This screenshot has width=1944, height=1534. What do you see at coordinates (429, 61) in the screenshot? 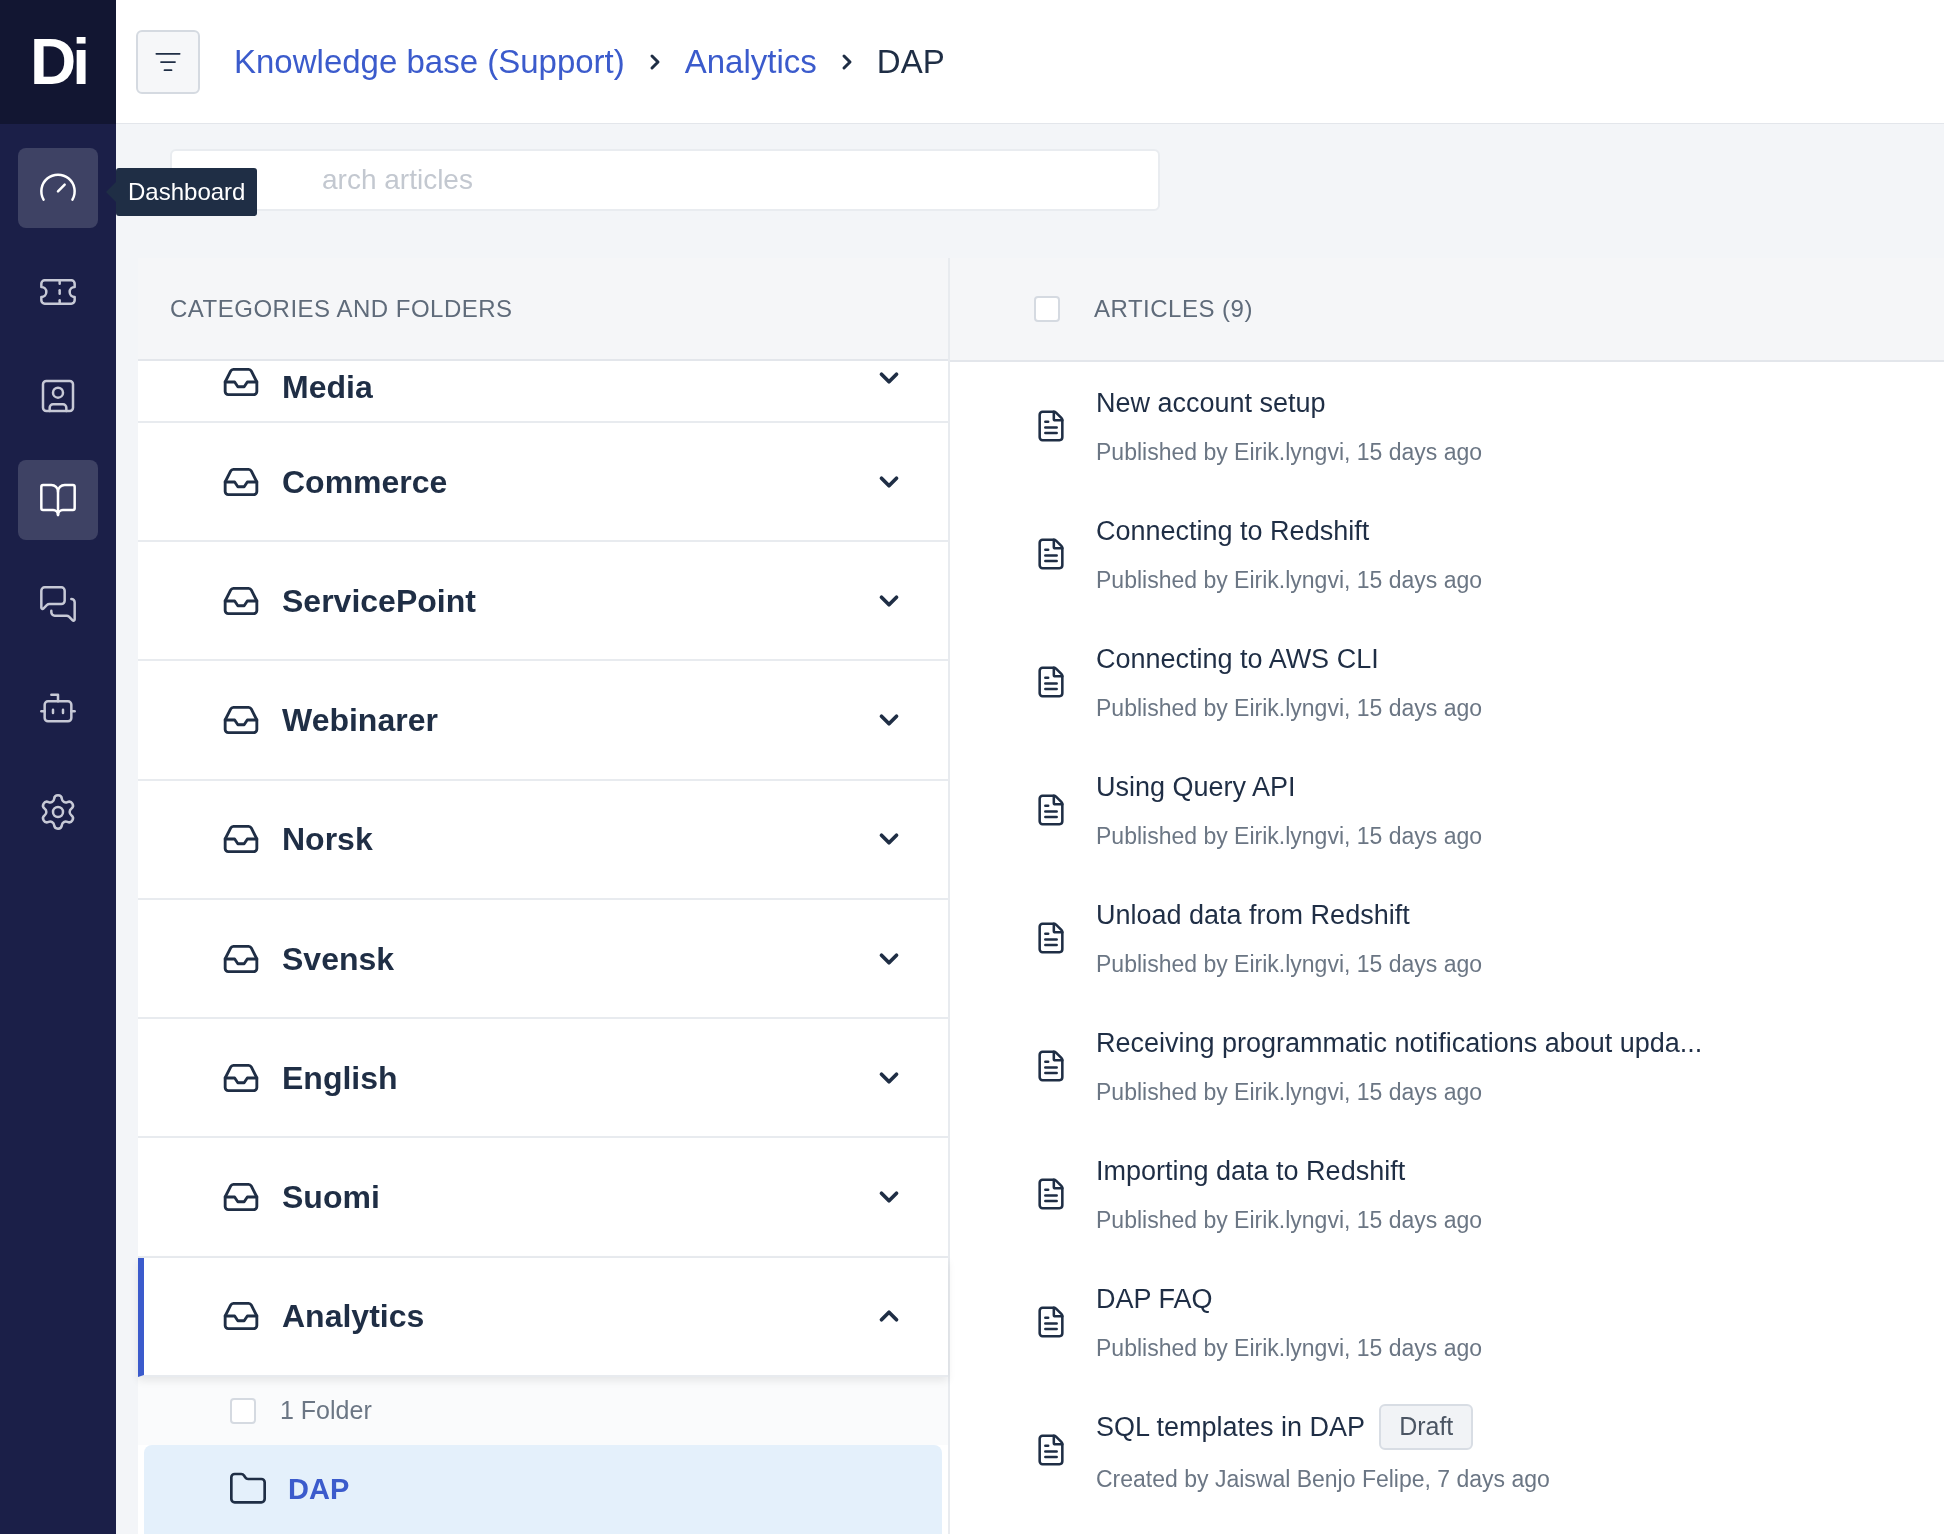
I see `breadcrumb-link: Knowledge base (Support)` at bounding box center [429, 61].